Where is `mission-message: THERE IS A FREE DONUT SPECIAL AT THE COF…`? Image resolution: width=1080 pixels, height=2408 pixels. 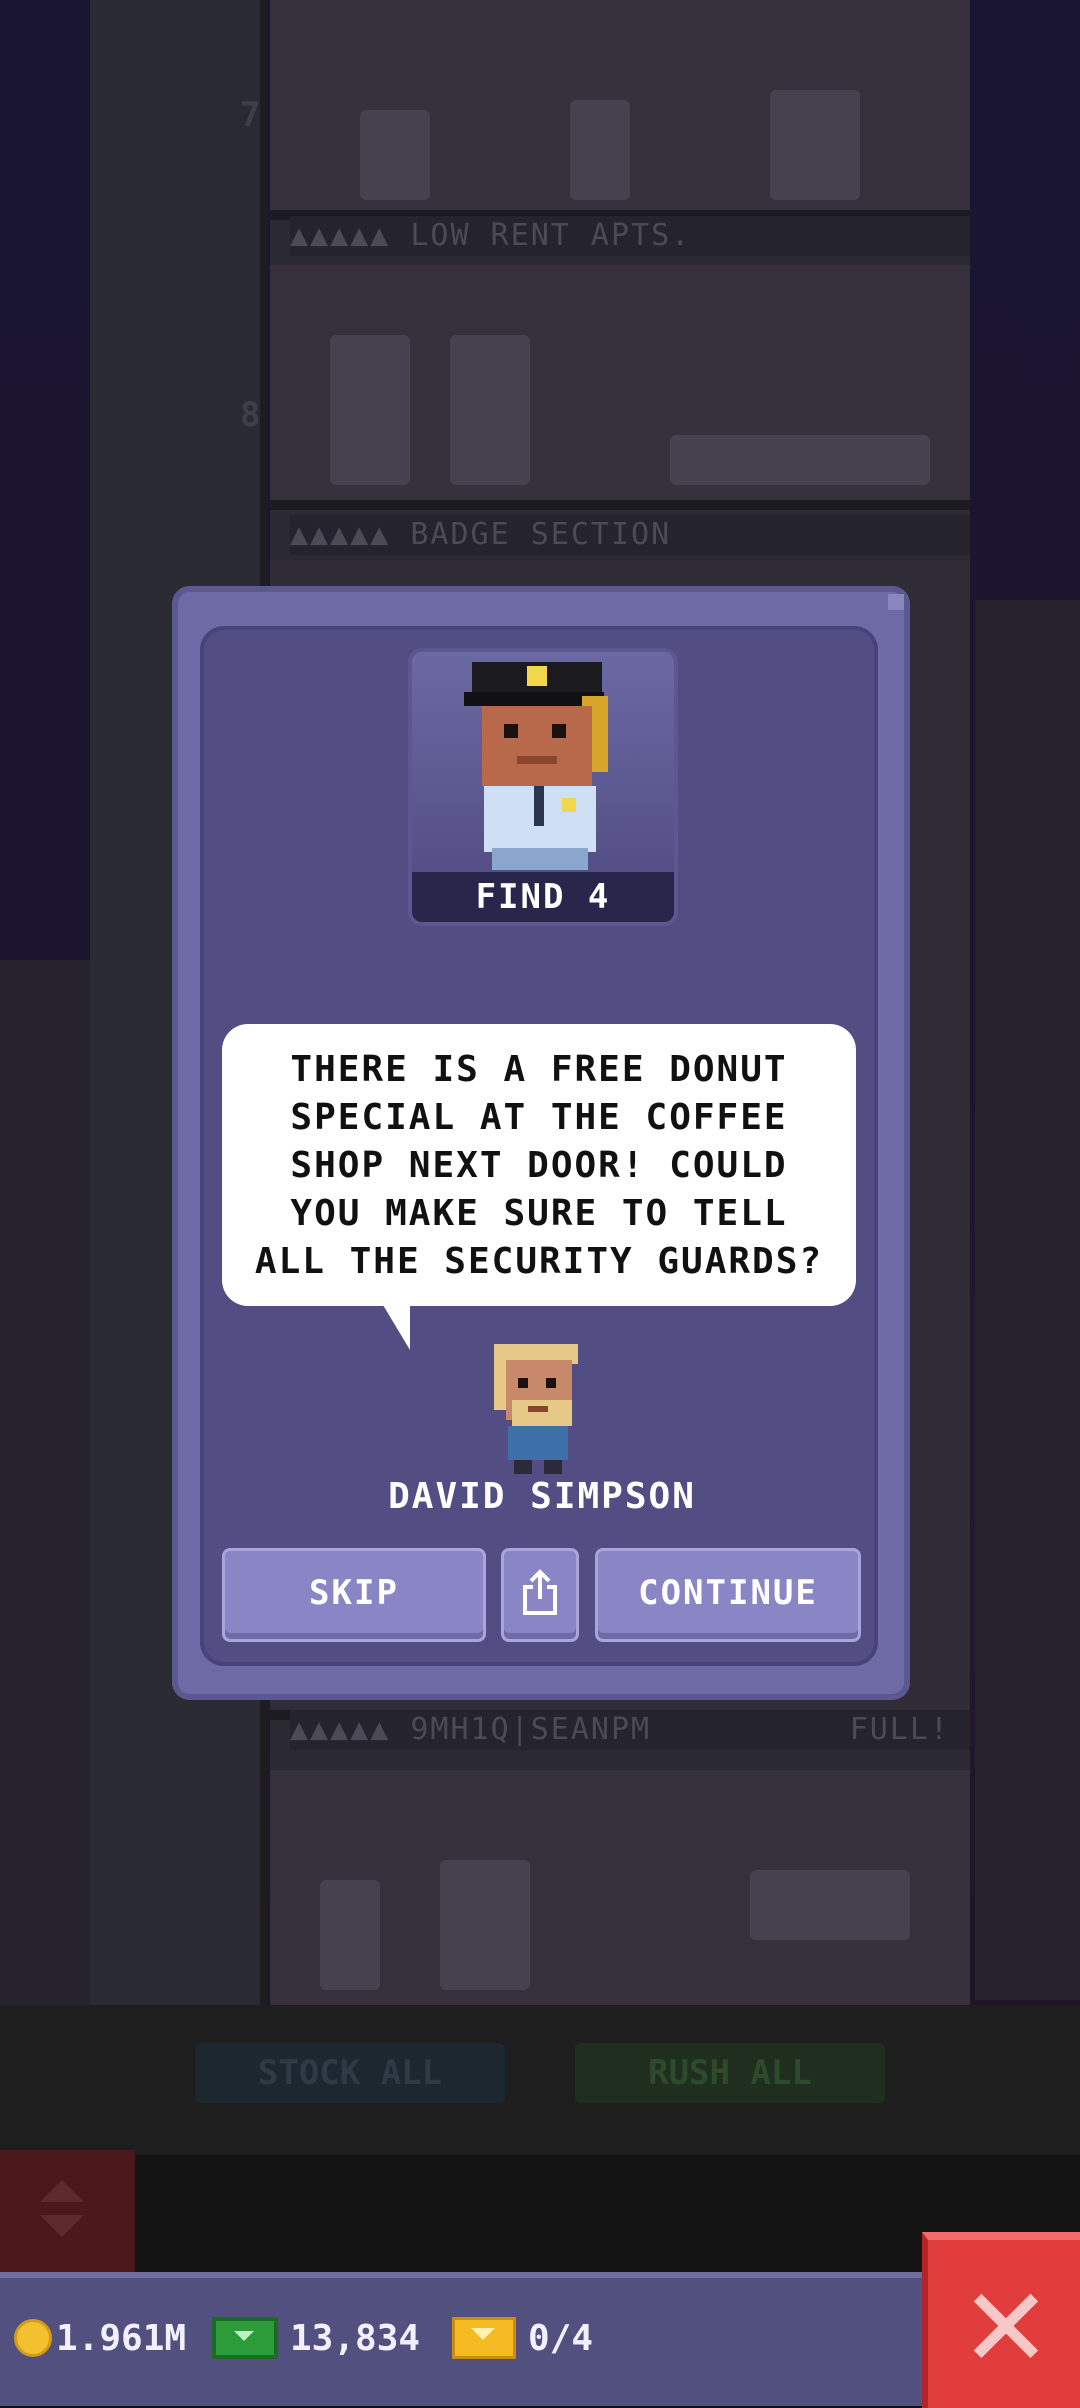
mission-message: THERE IS A FREE DONUT SPECIAL AT THE COF… is located at coordinates (539, 1165).